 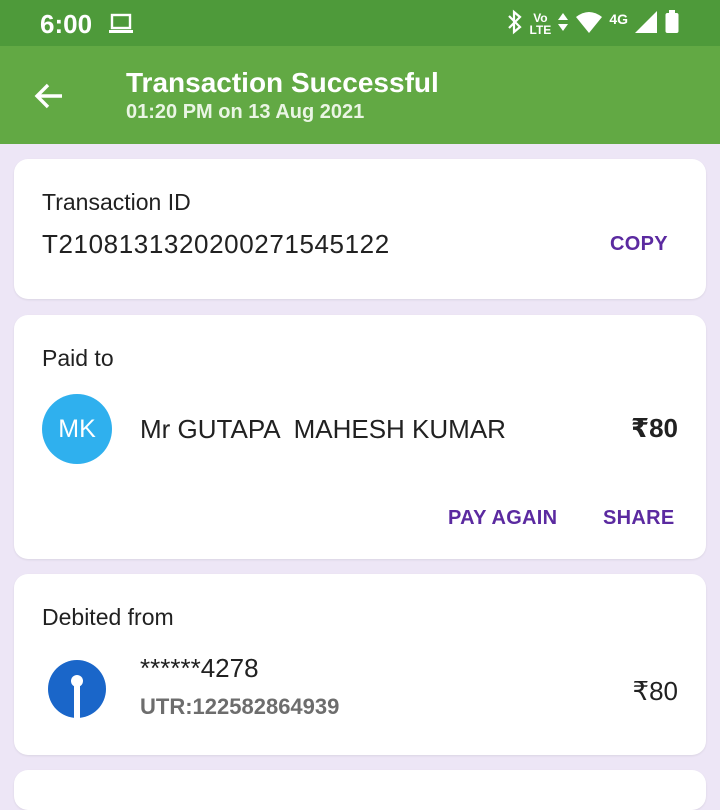 I want to click on account-number: ******4278, so click(x=199, y=668).